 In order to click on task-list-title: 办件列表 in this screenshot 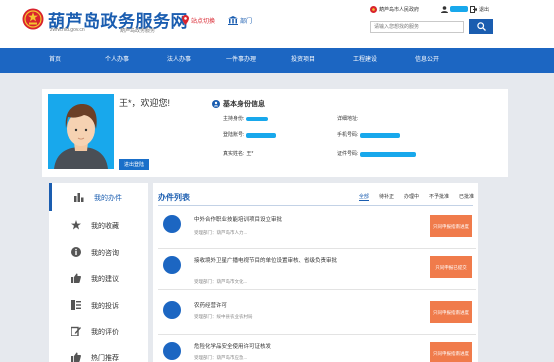, I will do `click(174, 197)`.